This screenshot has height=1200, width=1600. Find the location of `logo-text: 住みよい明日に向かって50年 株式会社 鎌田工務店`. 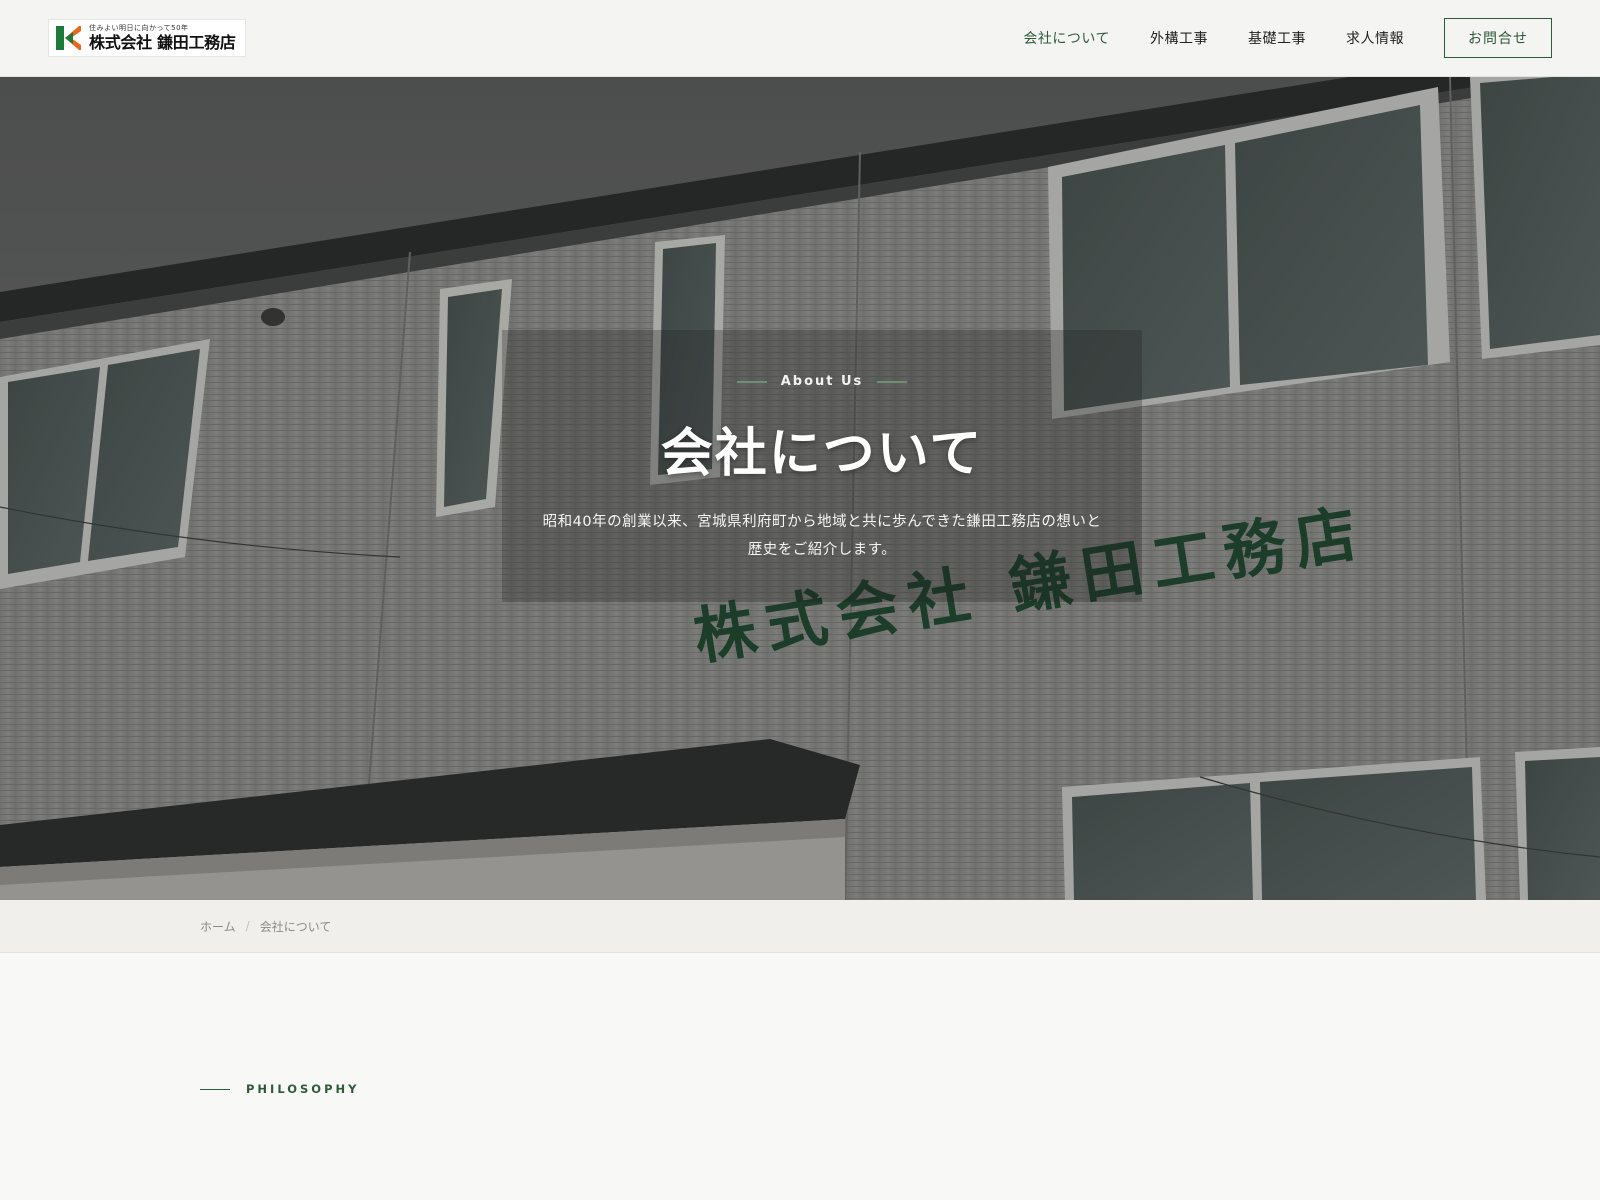

logo-text: 住みよい明日に向かって50年 株式会社 鎌田工務店 is located at coordinates (162, 38).